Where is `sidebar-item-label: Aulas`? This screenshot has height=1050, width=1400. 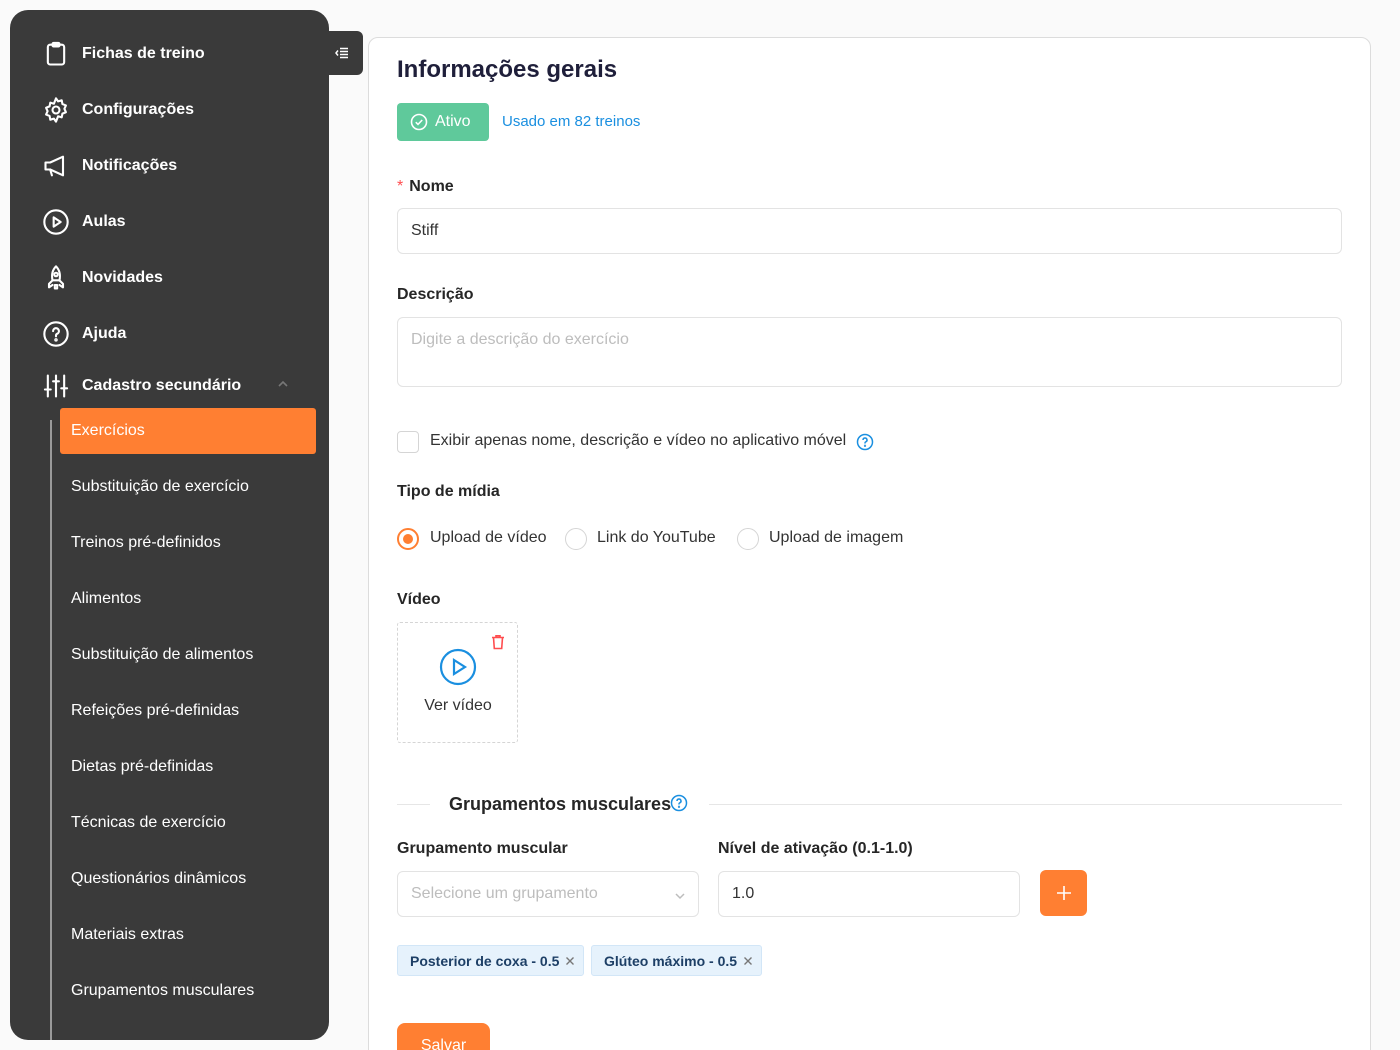
sidebar-item-label: Aulas is located at coordinates (104, 221).